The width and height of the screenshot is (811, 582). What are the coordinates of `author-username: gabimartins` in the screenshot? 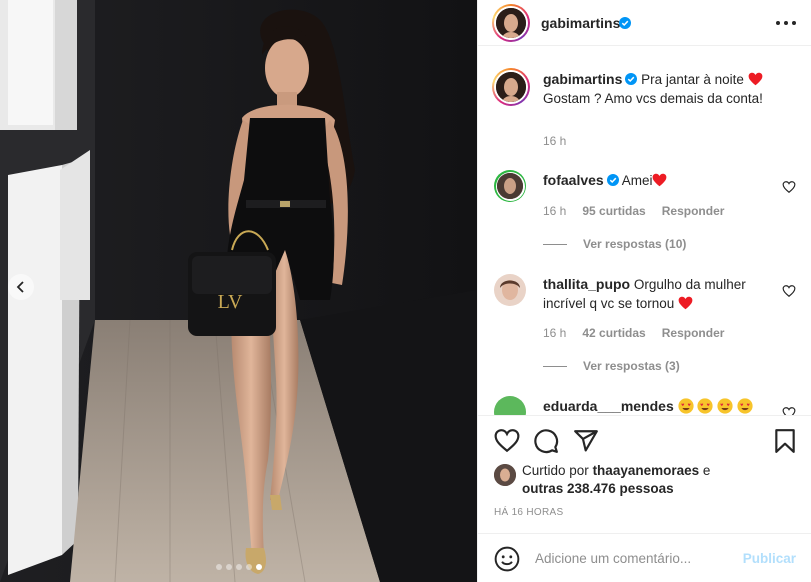 It's located at (580, 23).